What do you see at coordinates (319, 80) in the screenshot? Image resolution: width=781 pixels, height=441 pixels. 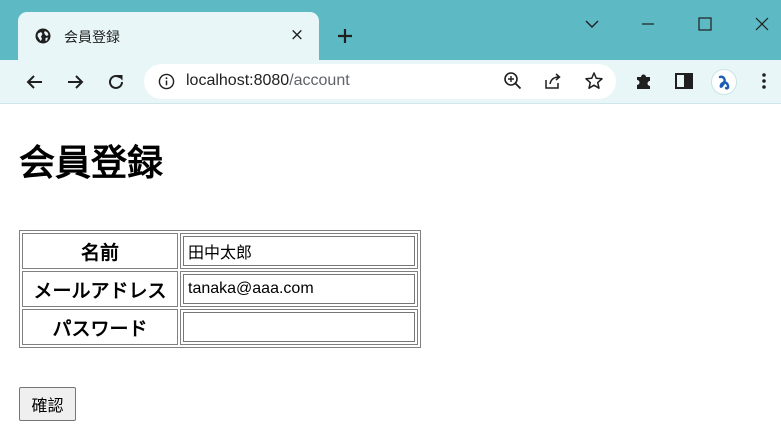 I see `url-path: /account` at bounding box center [319, 80].